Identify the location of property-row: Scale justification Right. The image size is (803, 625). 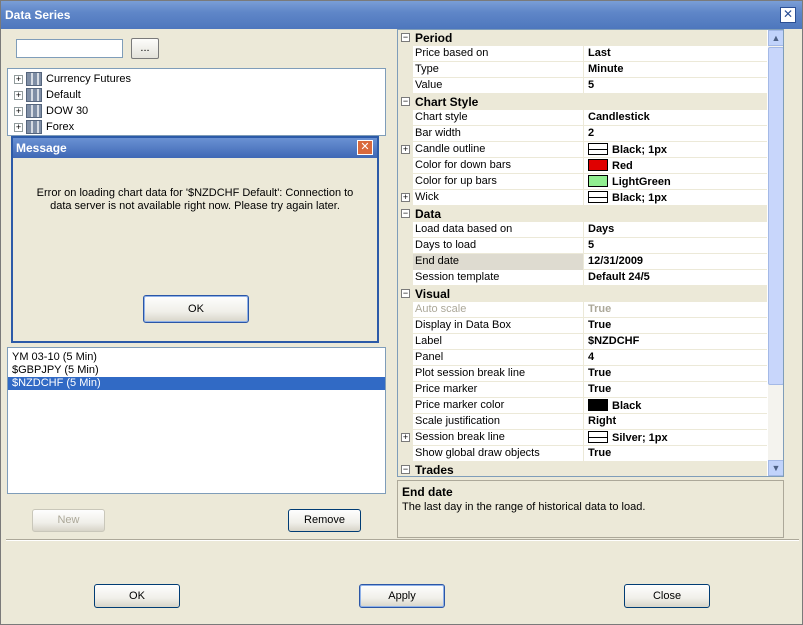
(582, 422).